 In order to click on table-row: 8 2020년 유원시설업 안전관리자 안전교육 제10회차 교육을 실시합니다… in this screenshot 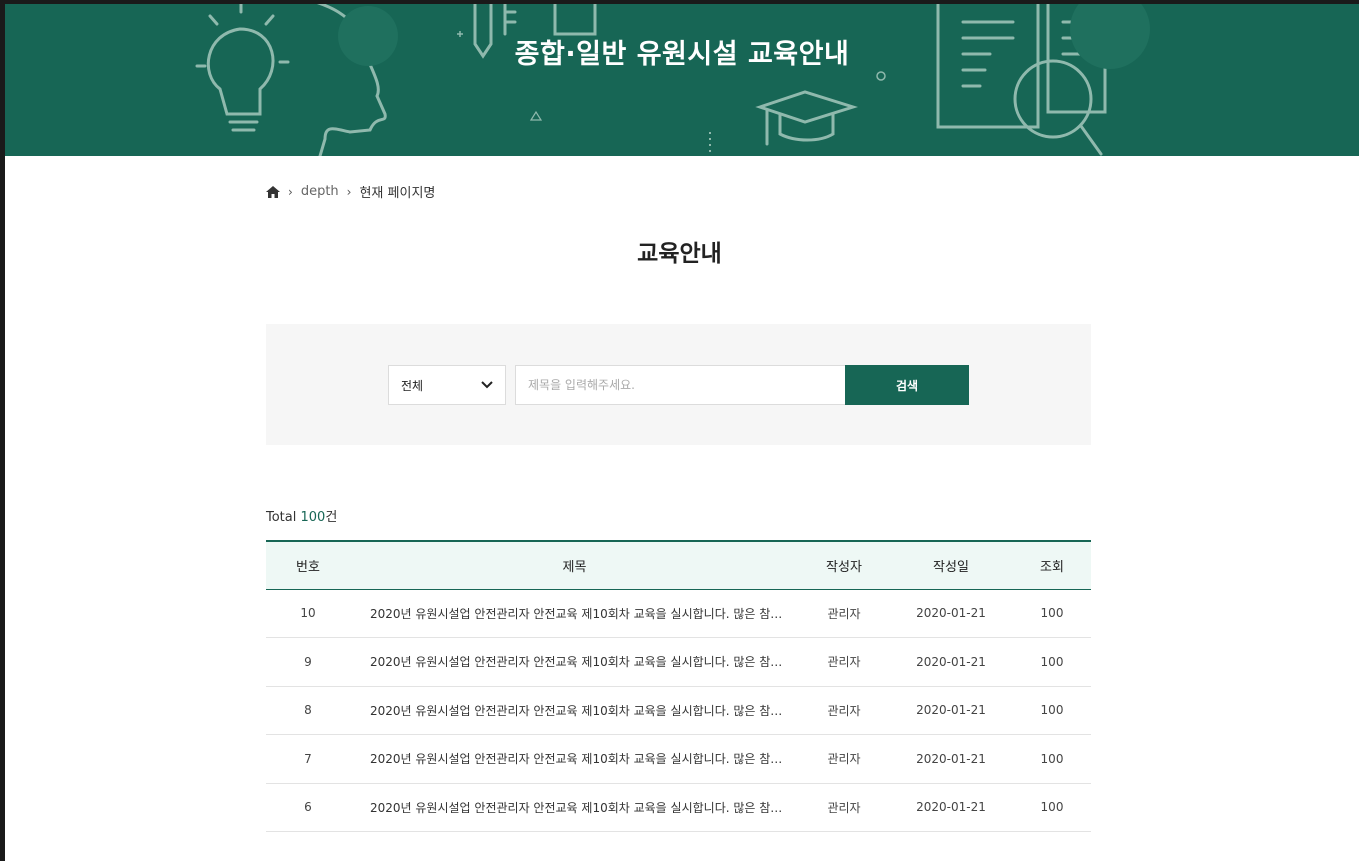, I will do `click(678, 710)`.